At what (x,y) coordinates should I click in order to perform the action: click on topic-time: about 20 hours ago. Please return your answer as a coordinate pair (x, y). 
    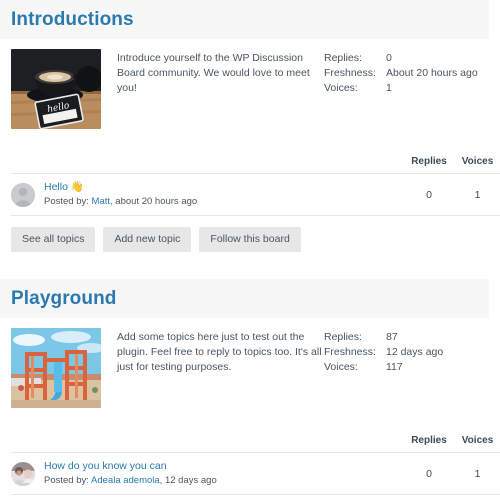
    Looking at the image, I should click on (156, 201).